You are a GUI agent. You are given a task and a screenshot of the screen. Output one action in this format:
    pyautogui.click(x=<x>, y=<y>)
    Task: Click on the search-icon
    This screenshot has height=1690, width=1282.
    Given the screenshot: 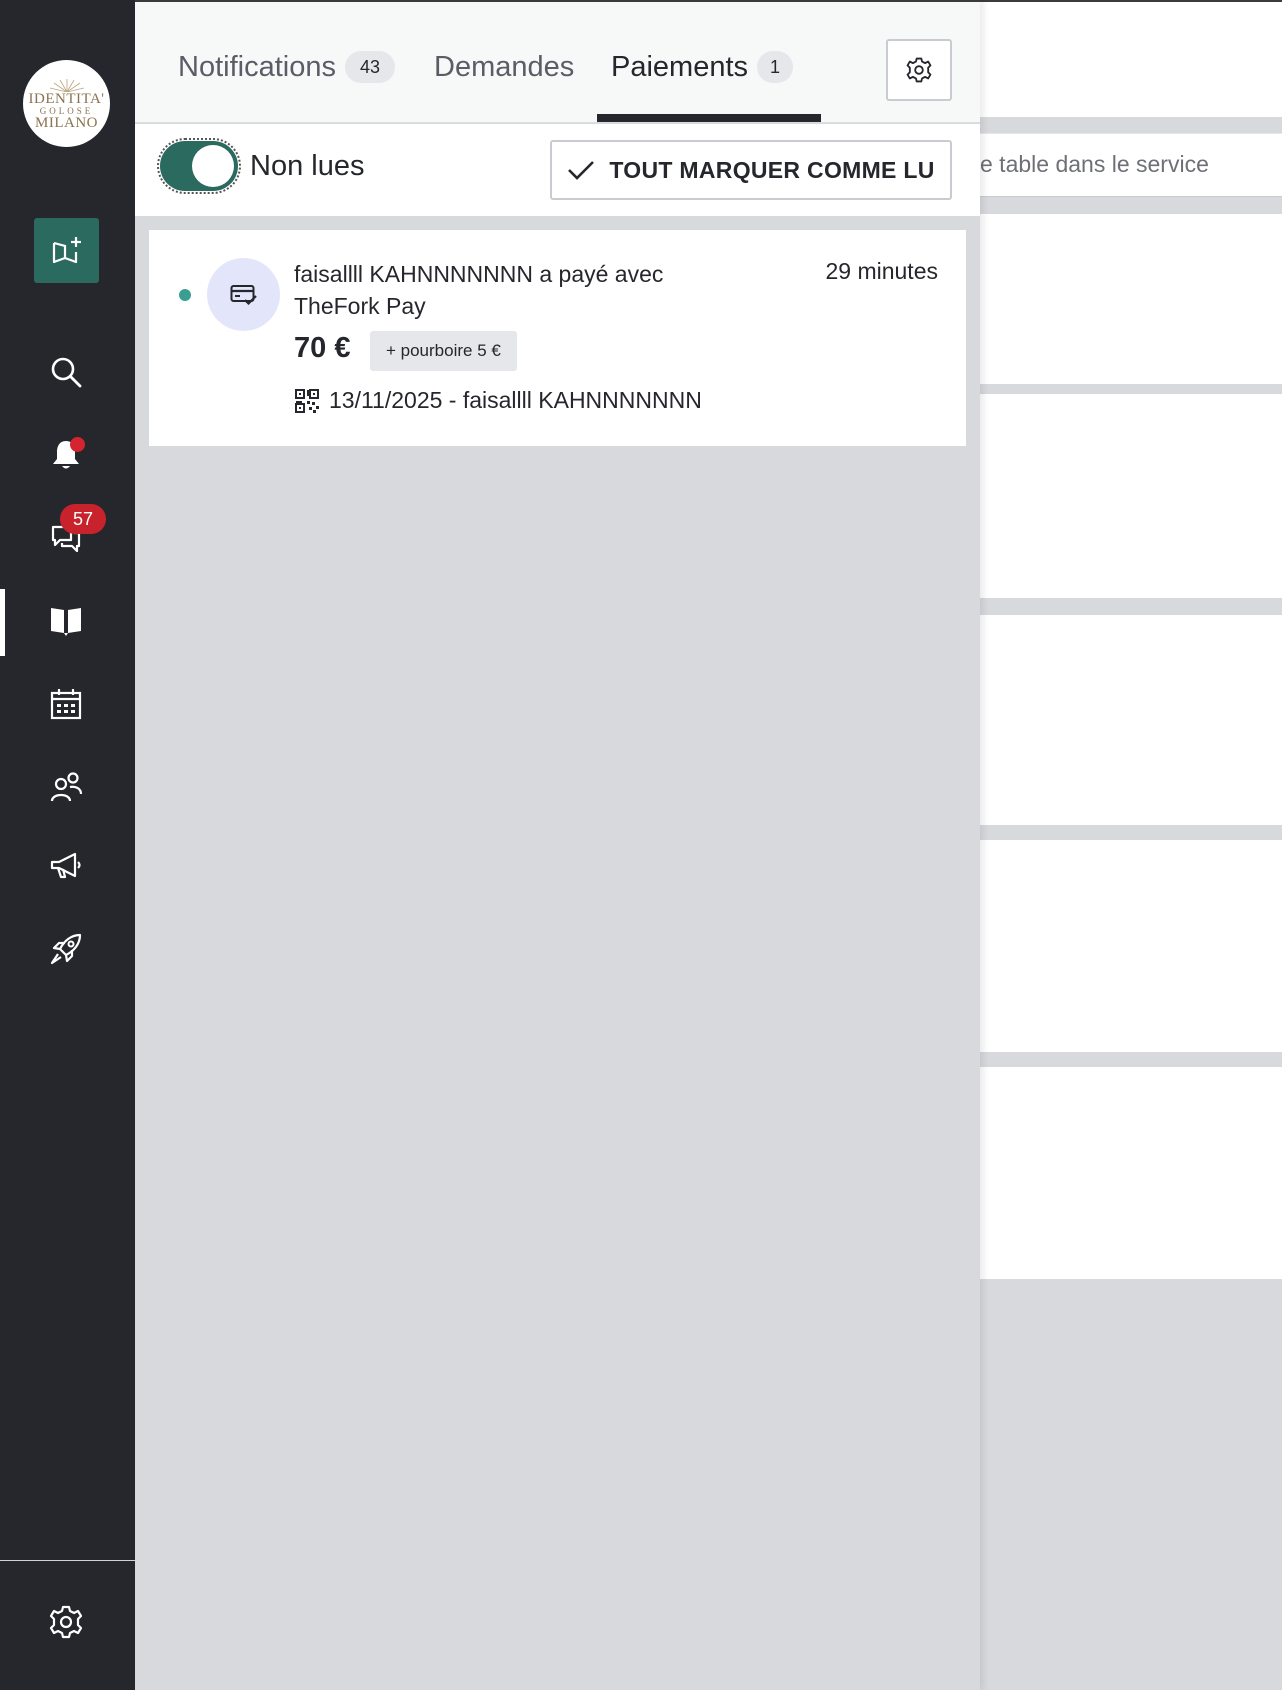 What is the action you would take?
    pyautogui.click(x=66, y=372)
    